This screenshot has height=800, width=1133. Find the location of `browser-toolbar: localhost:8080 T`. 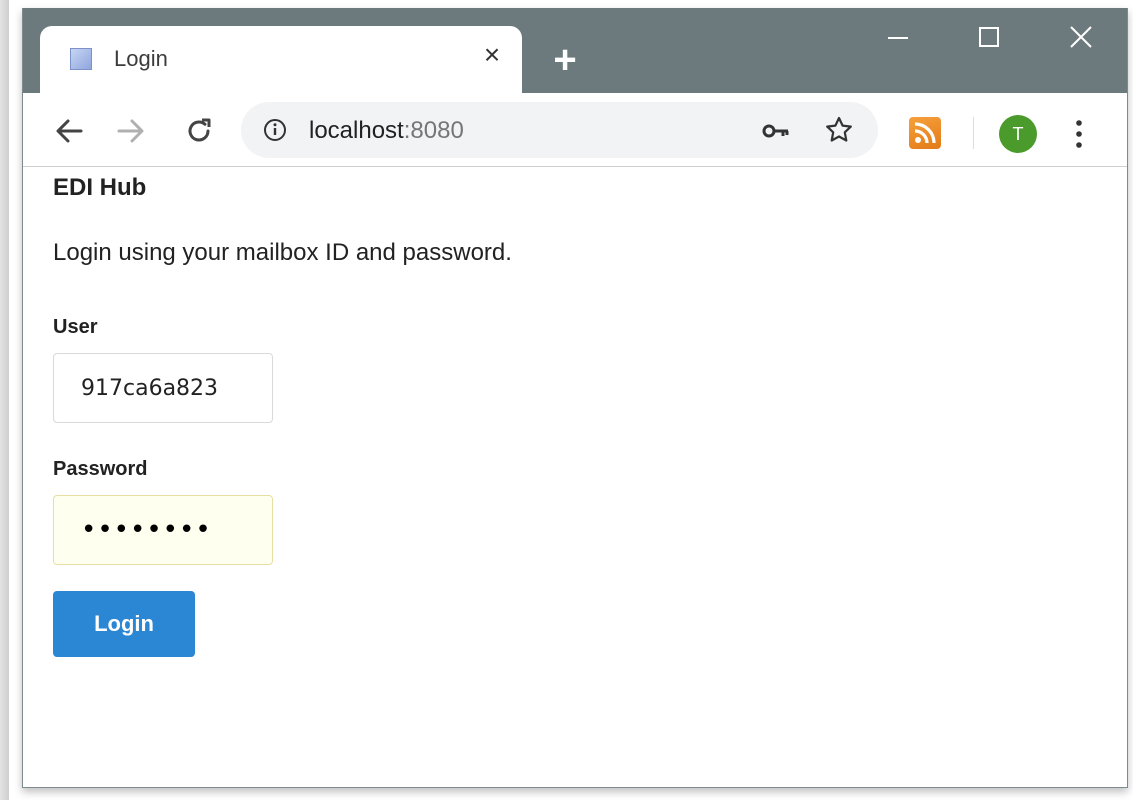

browser-toolbar: localhost:8080 T is located at coordinates (575, 130).